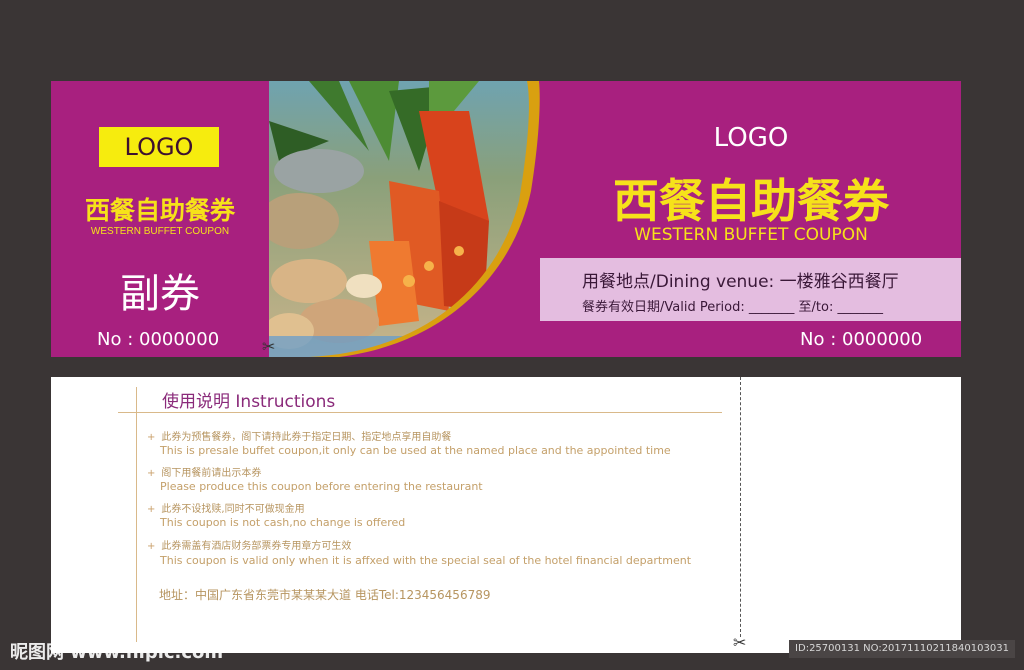  What do you see at coordinates (159, 147) in the screenshot?
I see `stub-logo: LOGO` at bounding box center [159, 147].